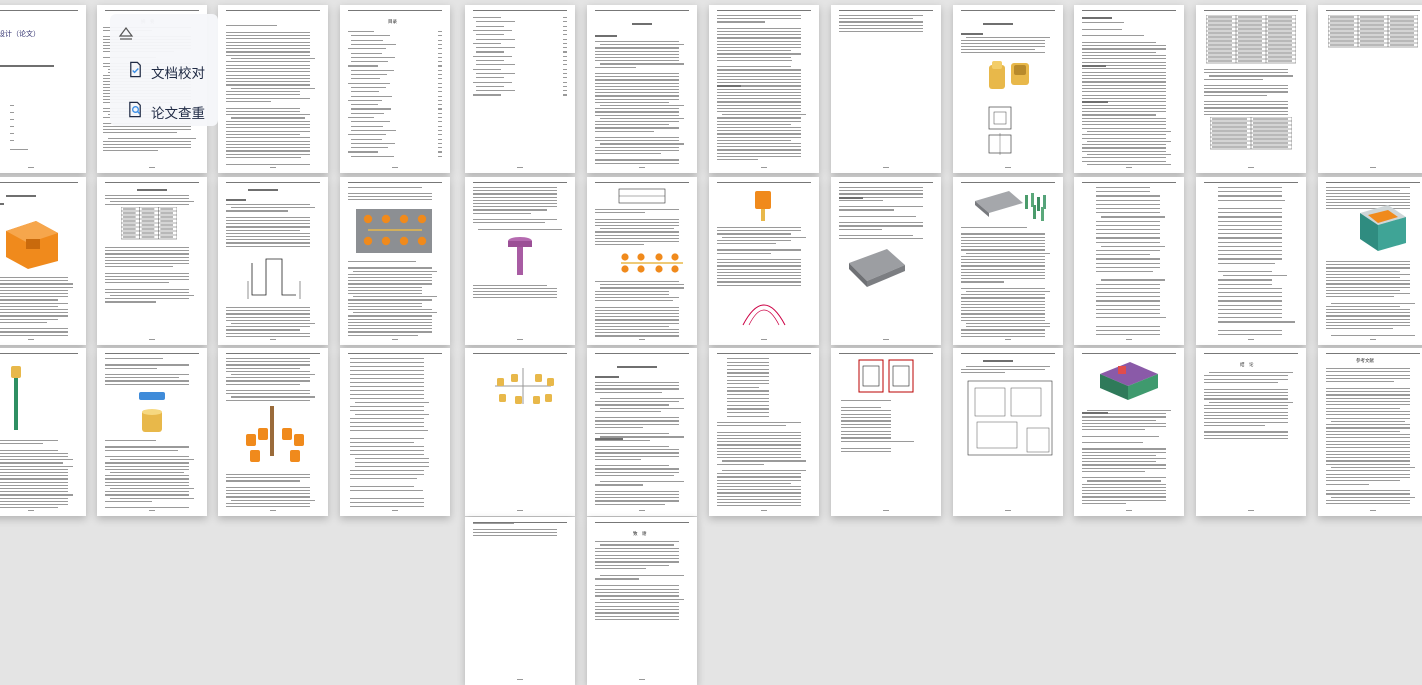 This screenshot has height=685, width=1422. What do you see at coordinates (395, 89) in the screenshot?
I see `page-thumbnail: 目录` at bounding box center [395, 89].